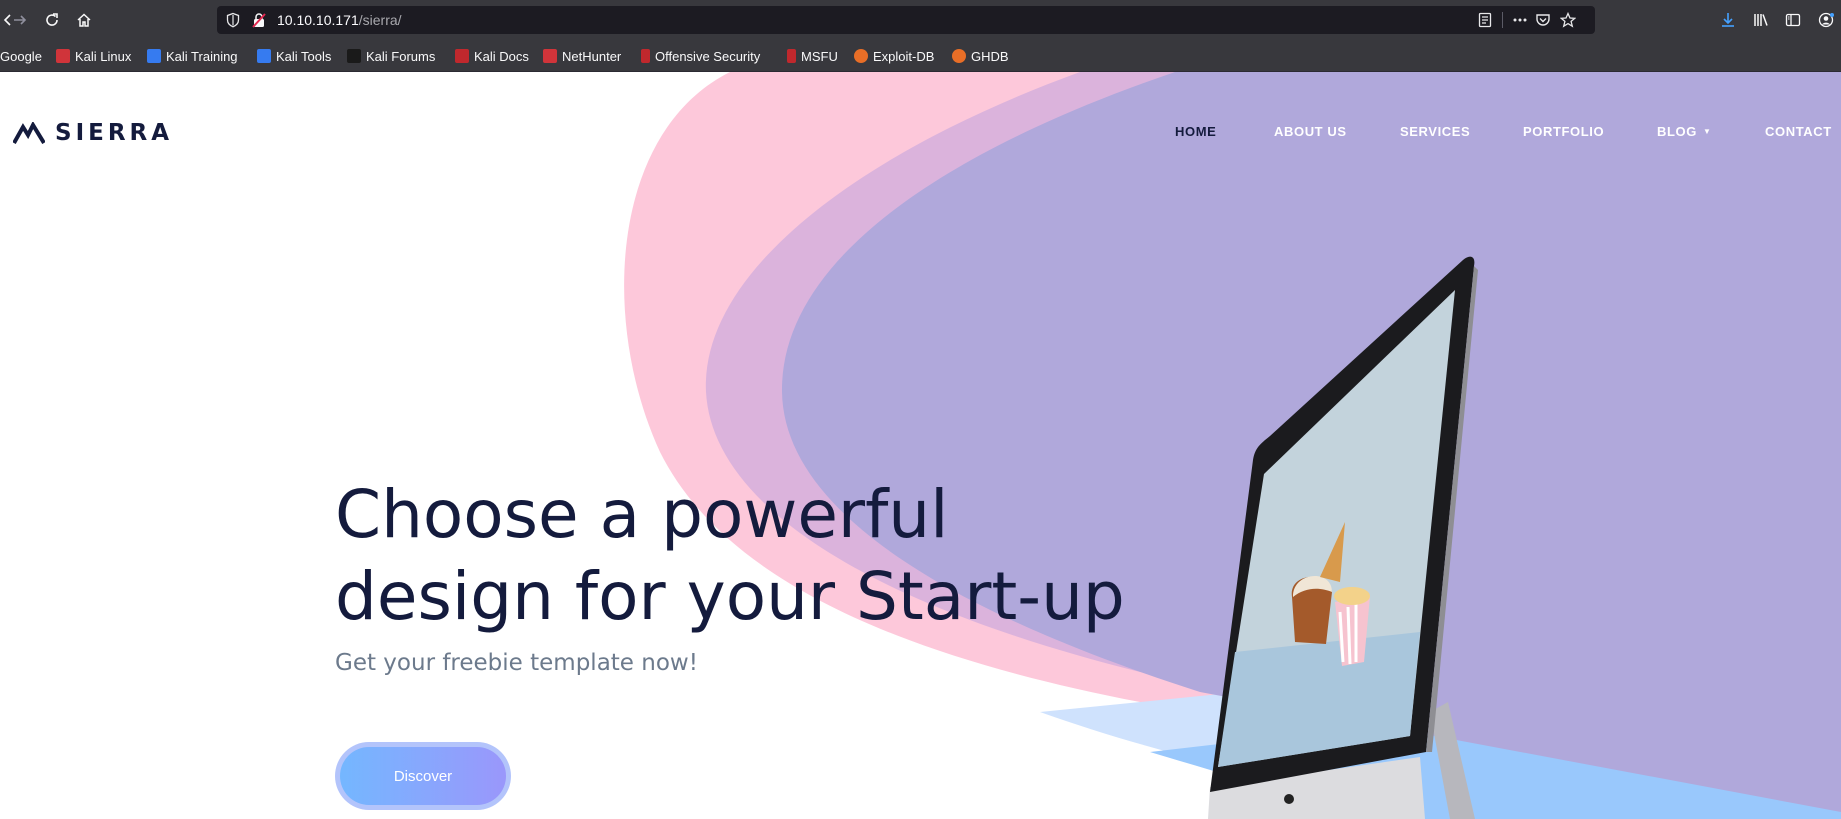 This screenshot has height=819, width=1841. Describe the element at coordinates (259, 20) in the screenshot. I see `insecure-lock-icon` at that location.